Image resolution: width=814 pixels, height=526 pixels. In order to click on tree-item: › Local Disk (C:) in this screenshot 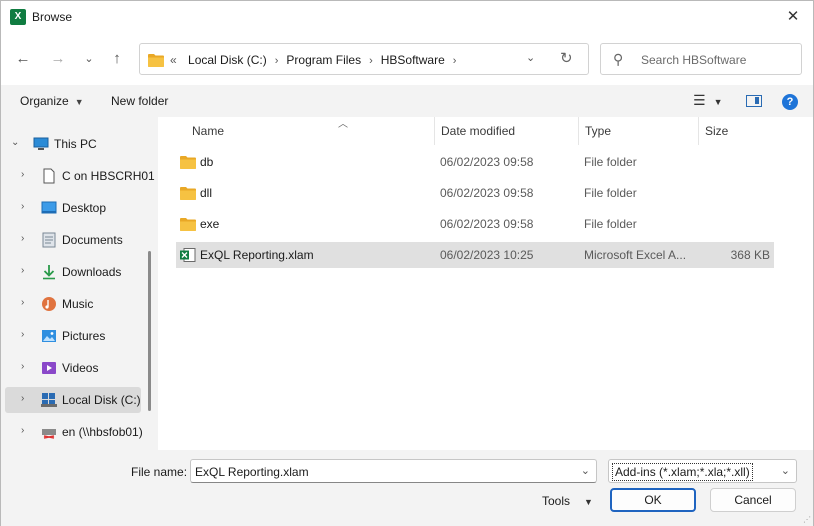, I will do `click(73, 400)`.